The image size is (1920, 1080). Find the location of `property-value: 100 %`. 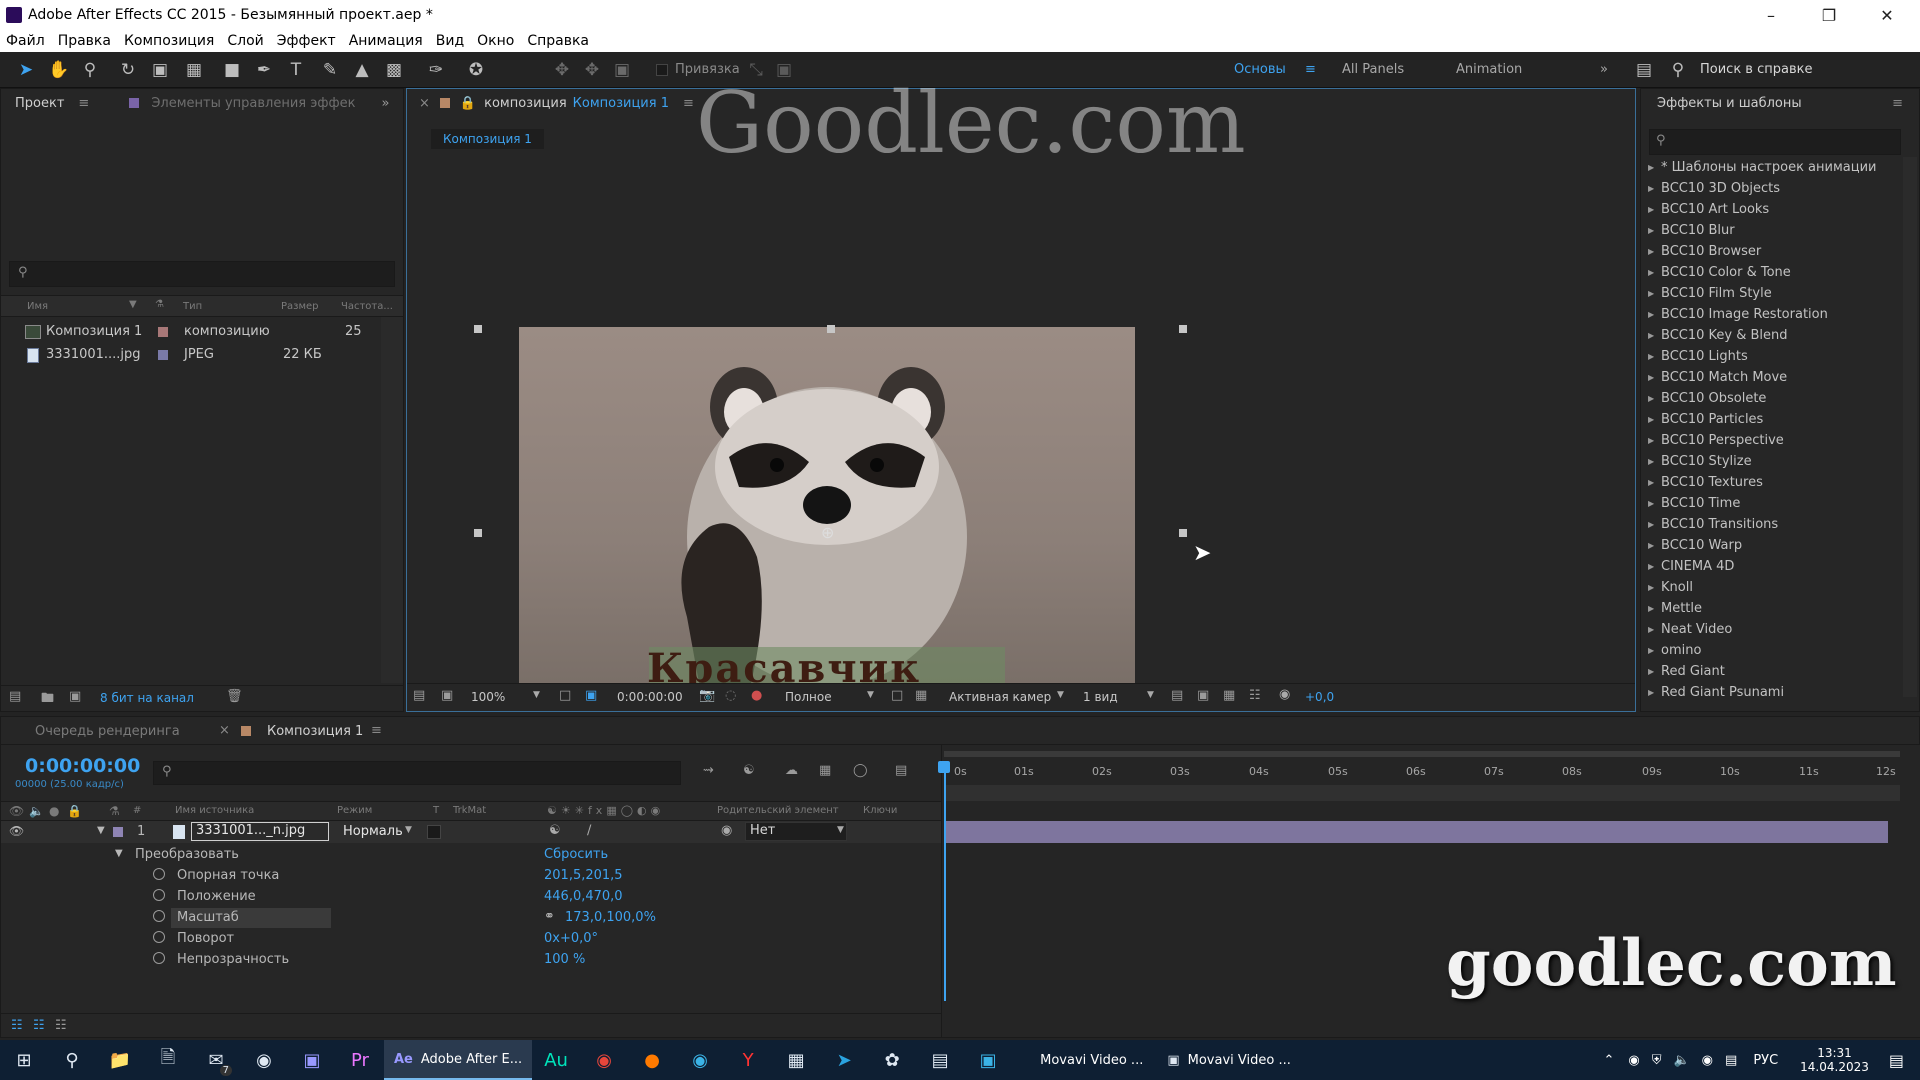

property-value: 100 % is located at coordinates (564, 959).